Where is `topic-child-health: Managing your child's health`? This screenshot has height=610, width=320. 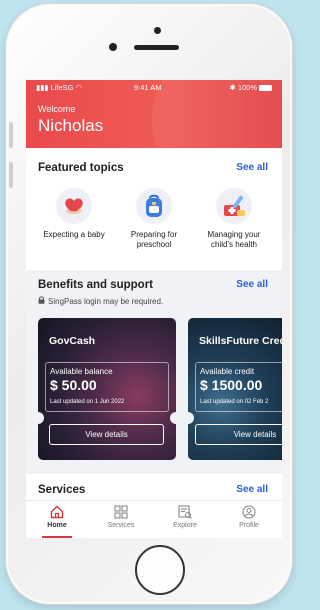
topic-child-health: Managing your child's health is located at coordinates (234, 219).